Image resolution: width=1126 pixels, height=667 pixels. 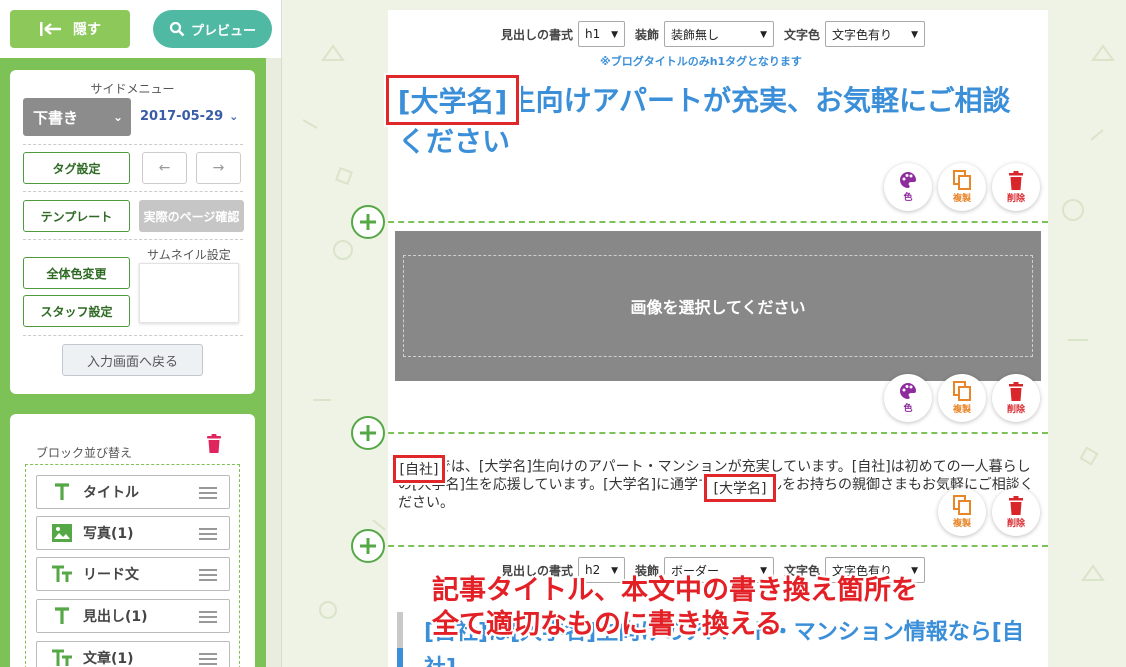 What do you see at coordinates (452, 100) in the screenshot?
I see `title-replace-marker: [大学名]` at bounding box center [452, 100].